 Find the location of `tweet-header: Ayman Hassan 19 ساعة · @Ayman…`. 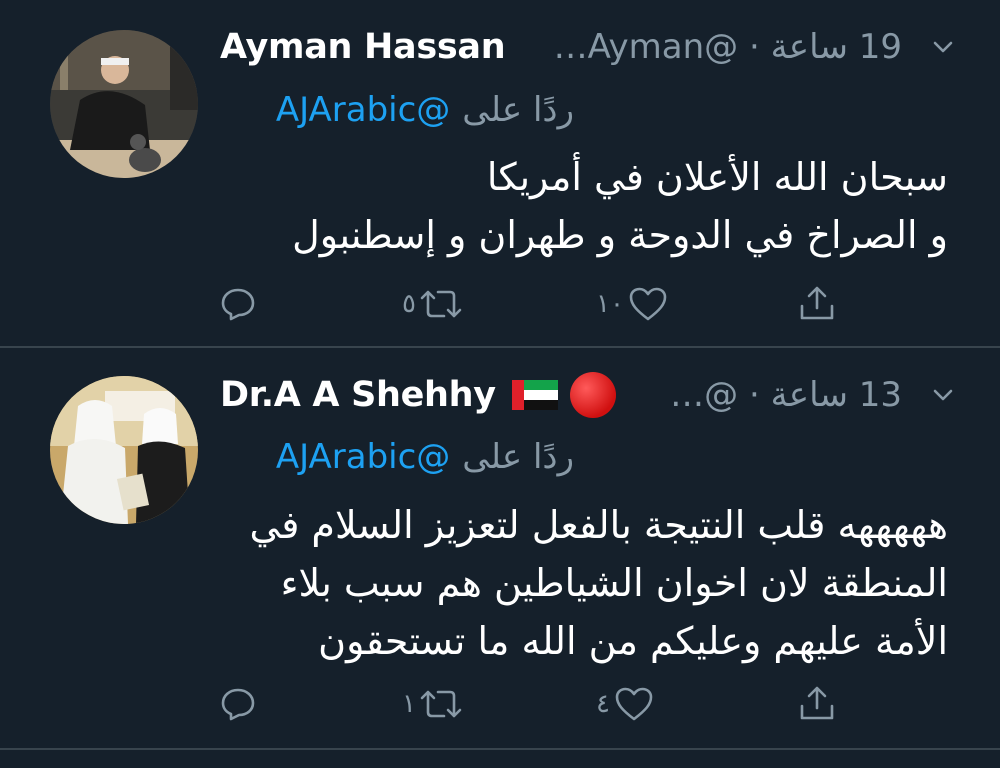

tweet-header: Ayman Hassan 19 ساعة · @Ayman… is located at coordinates (585, 47).